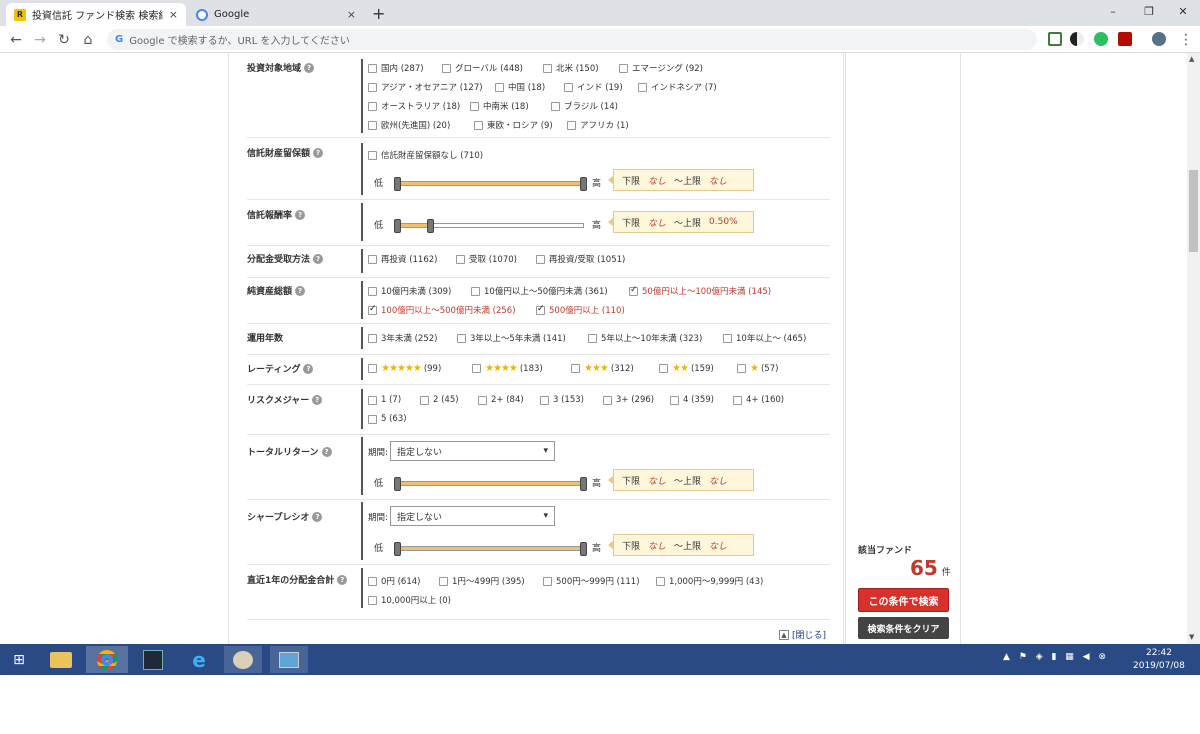  What do you see at coordinates (409, 600) in the screenshot?
I see `checkbox-dividend: 10,000円以上 (0)` at bounding box center [409, 600].